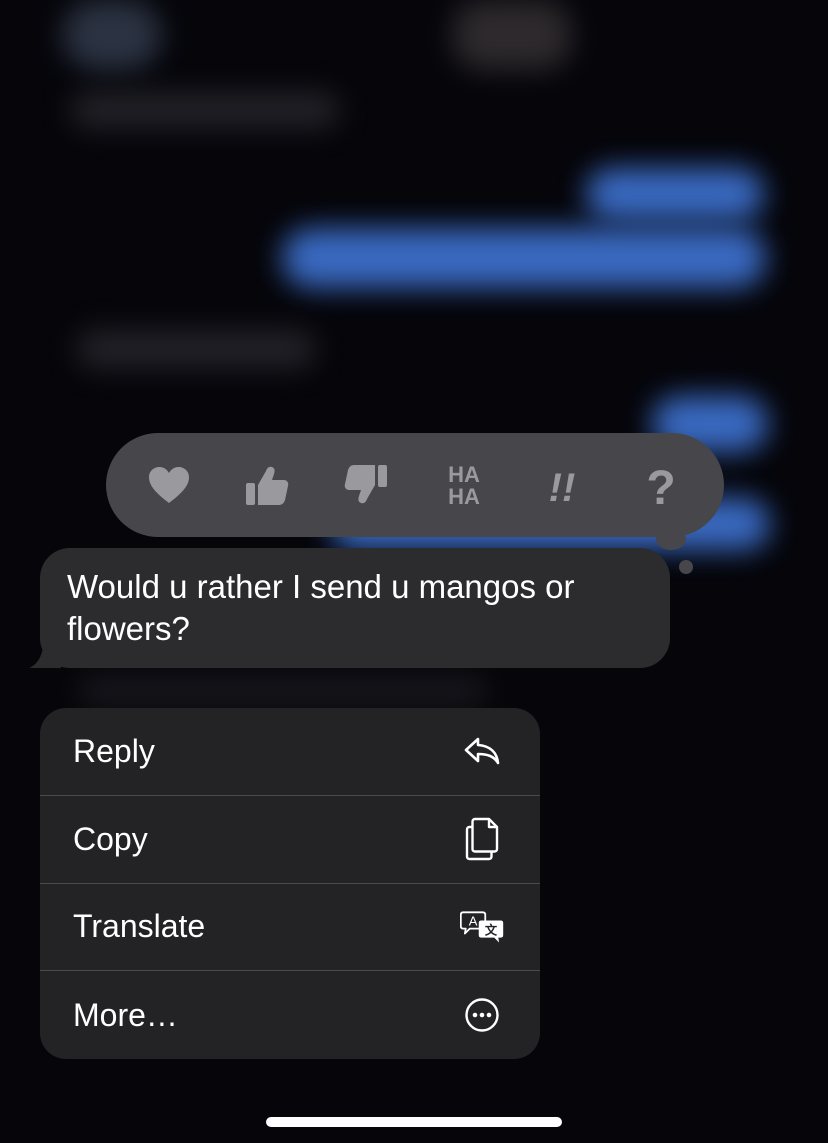 The image size is (828, 1143). What do you see at coordinates (290, 752) in the screenshot?
I see `menu-item-reply: Reply` at bounding box center [290, 752].